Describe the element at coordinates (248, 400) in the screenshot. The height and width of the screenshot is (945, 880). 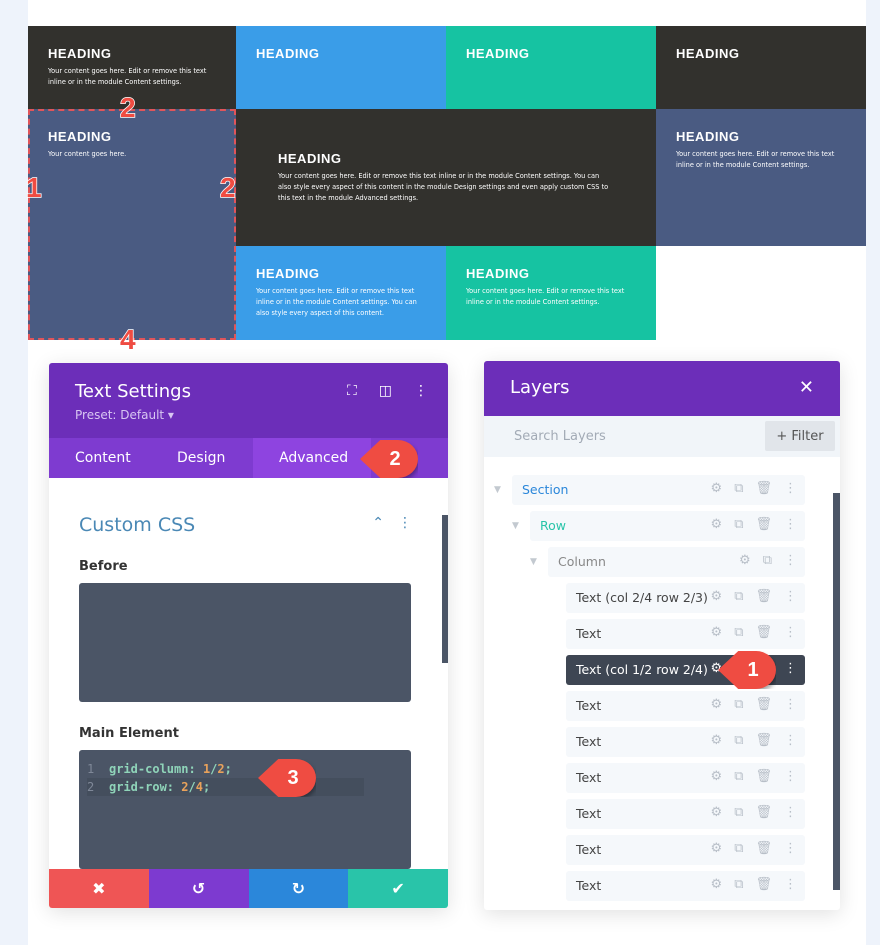
I see `settings-header: Text Settings Preset: Default ▾ ⛶ ◫ ⋮` at that location.